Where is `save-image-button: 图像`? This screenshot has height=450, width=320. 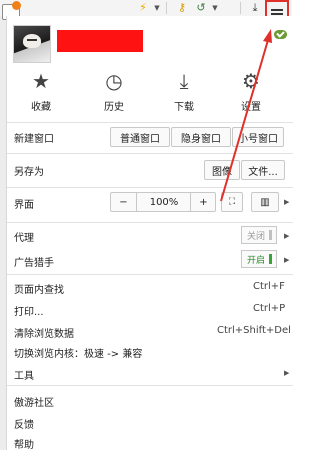
save-image-button: 图像 is located at coordinates (222, 170).